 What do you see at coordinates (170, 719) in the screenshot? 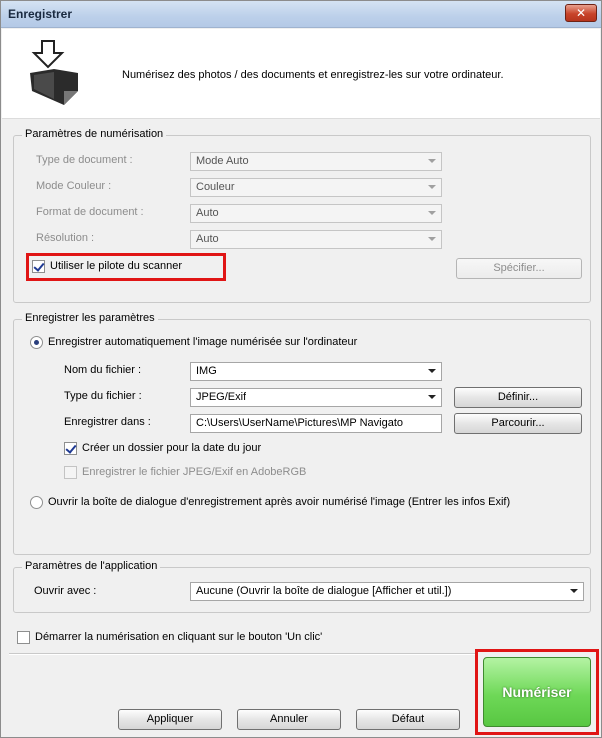
I see `apply-button: Appliquer` at bounding box center [170, 719].